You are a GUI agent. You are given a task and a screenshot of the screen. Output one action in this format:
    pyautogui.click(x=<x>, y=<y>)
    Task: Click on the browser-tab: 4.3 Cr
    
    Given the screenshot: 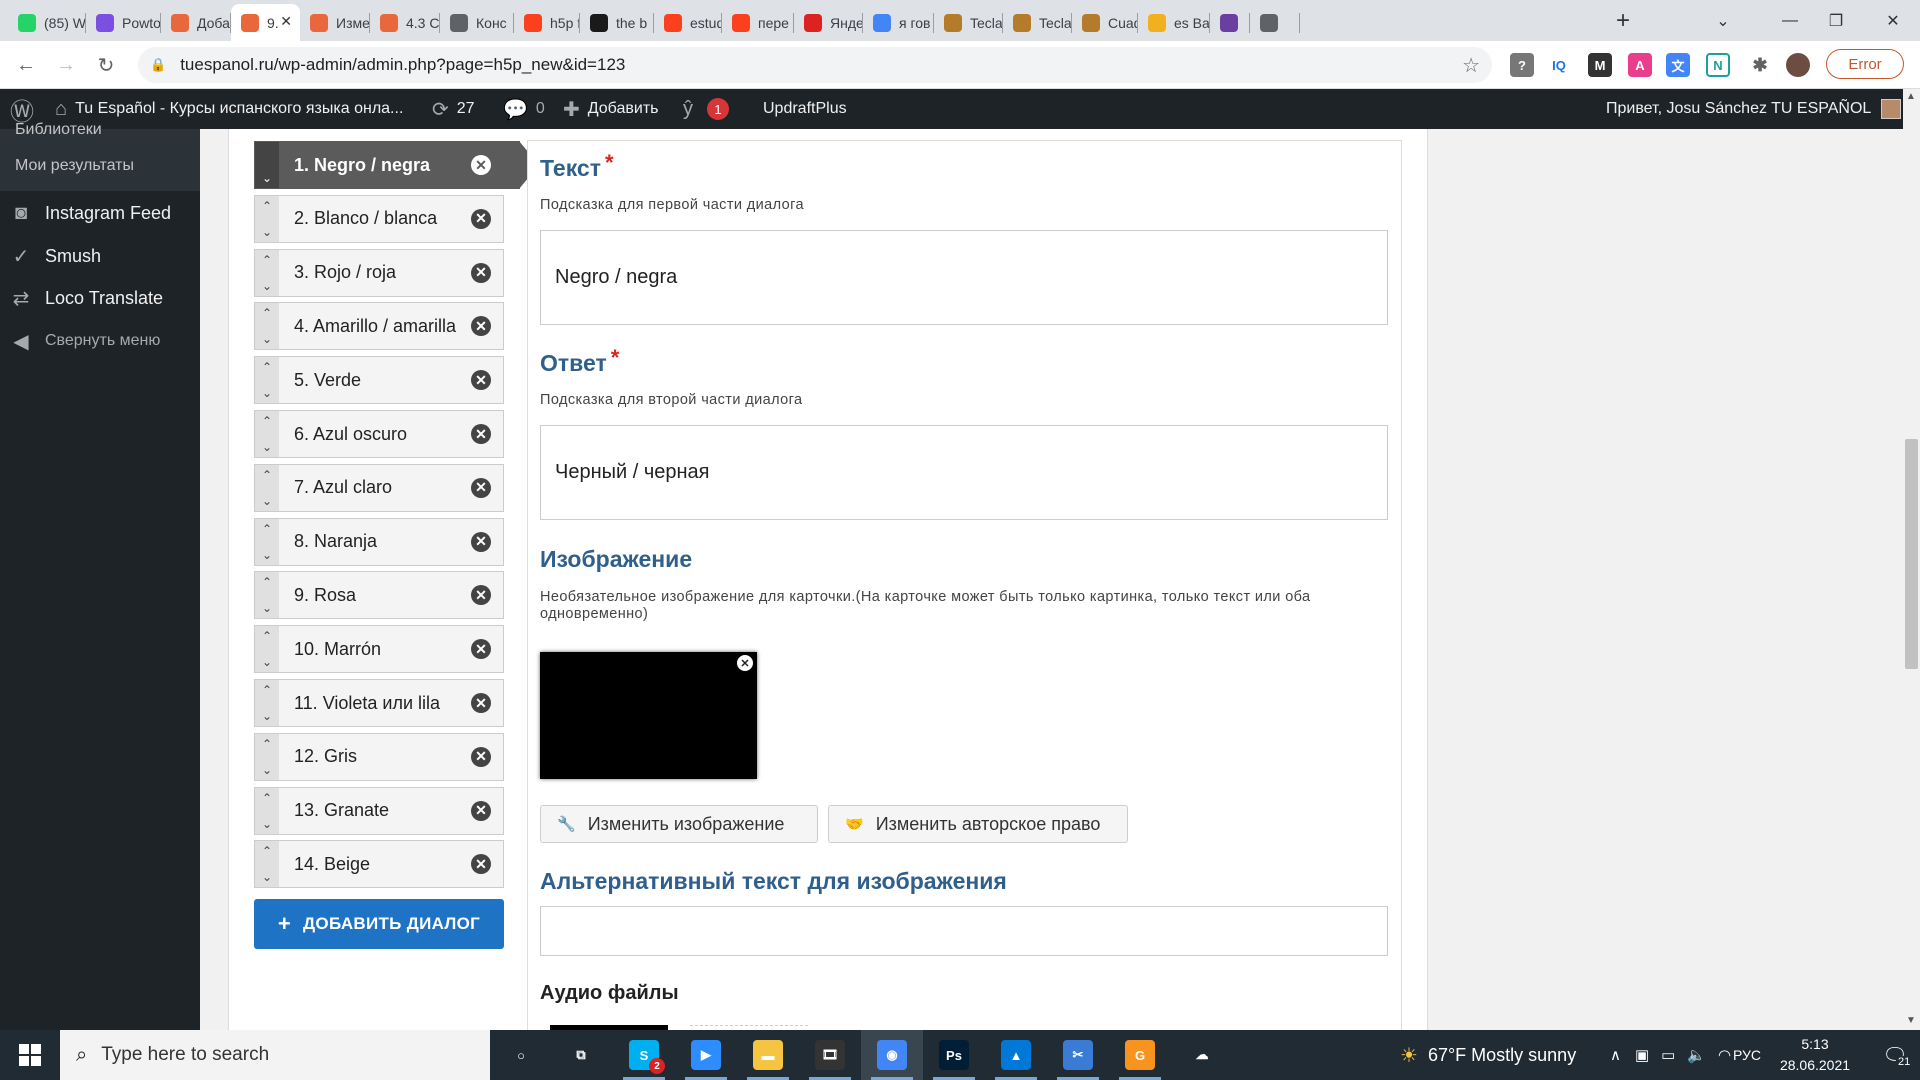 What is the action you would take?
    pyautogui.click(x=405, y=22)
    